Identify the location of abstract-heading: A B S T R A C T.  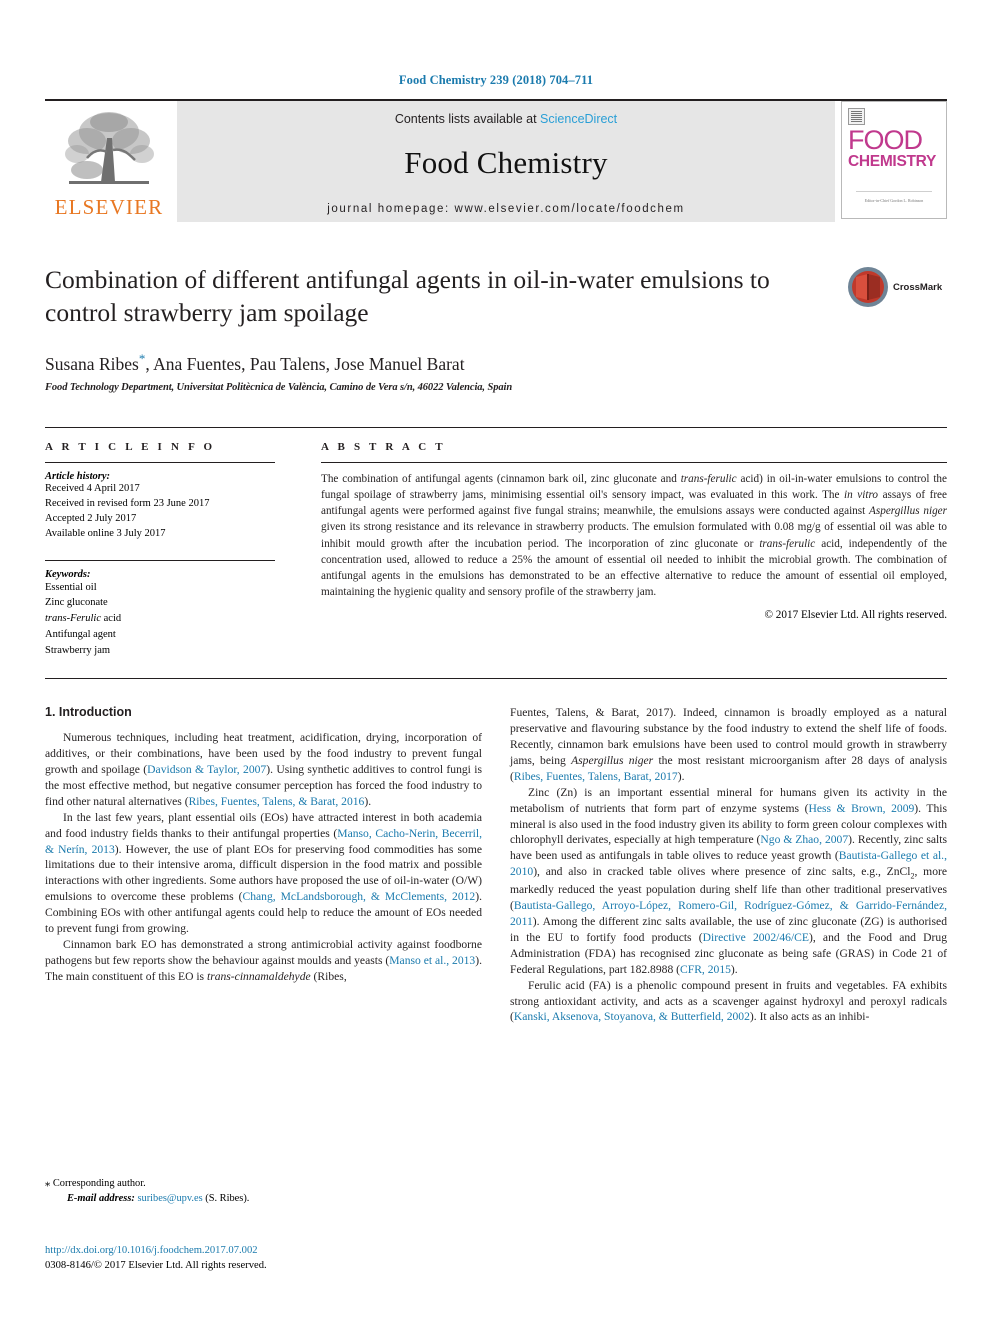
(383, 447).